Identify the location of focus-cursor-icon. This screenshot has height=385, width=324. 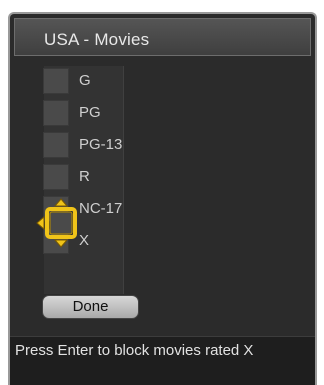
(56, 223).